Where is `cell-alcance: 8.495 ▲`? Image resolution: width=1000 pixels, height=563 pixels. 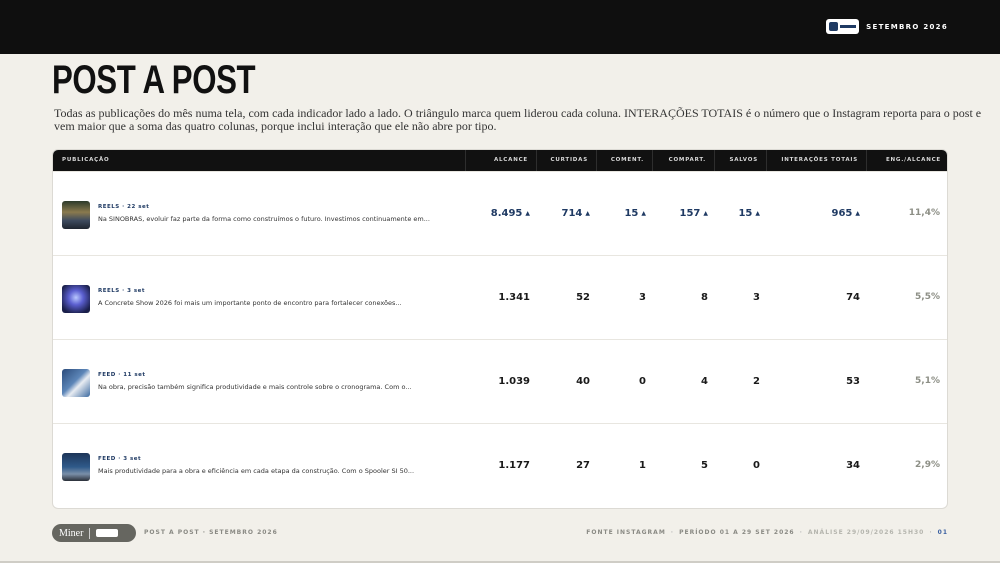 cell-alcance: 8.495 ▲ is located at coordinates (510, 213).